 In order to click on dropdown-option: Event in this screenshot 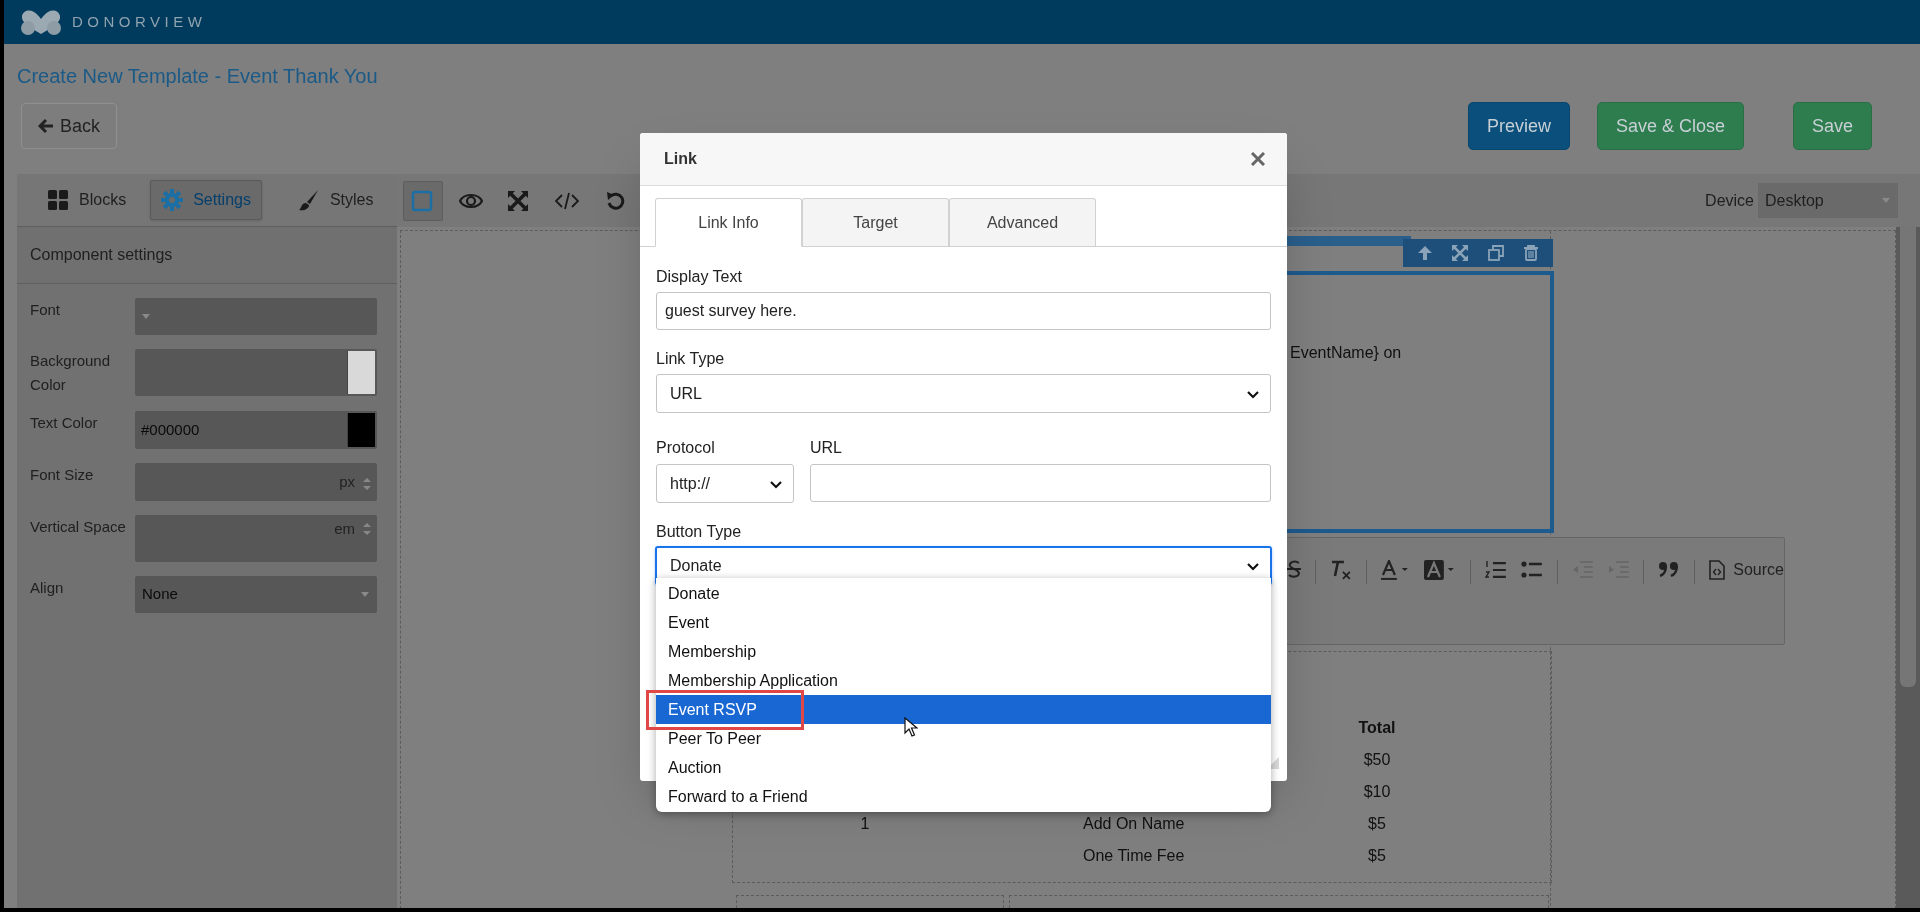, I will do `click(963, 622)`.